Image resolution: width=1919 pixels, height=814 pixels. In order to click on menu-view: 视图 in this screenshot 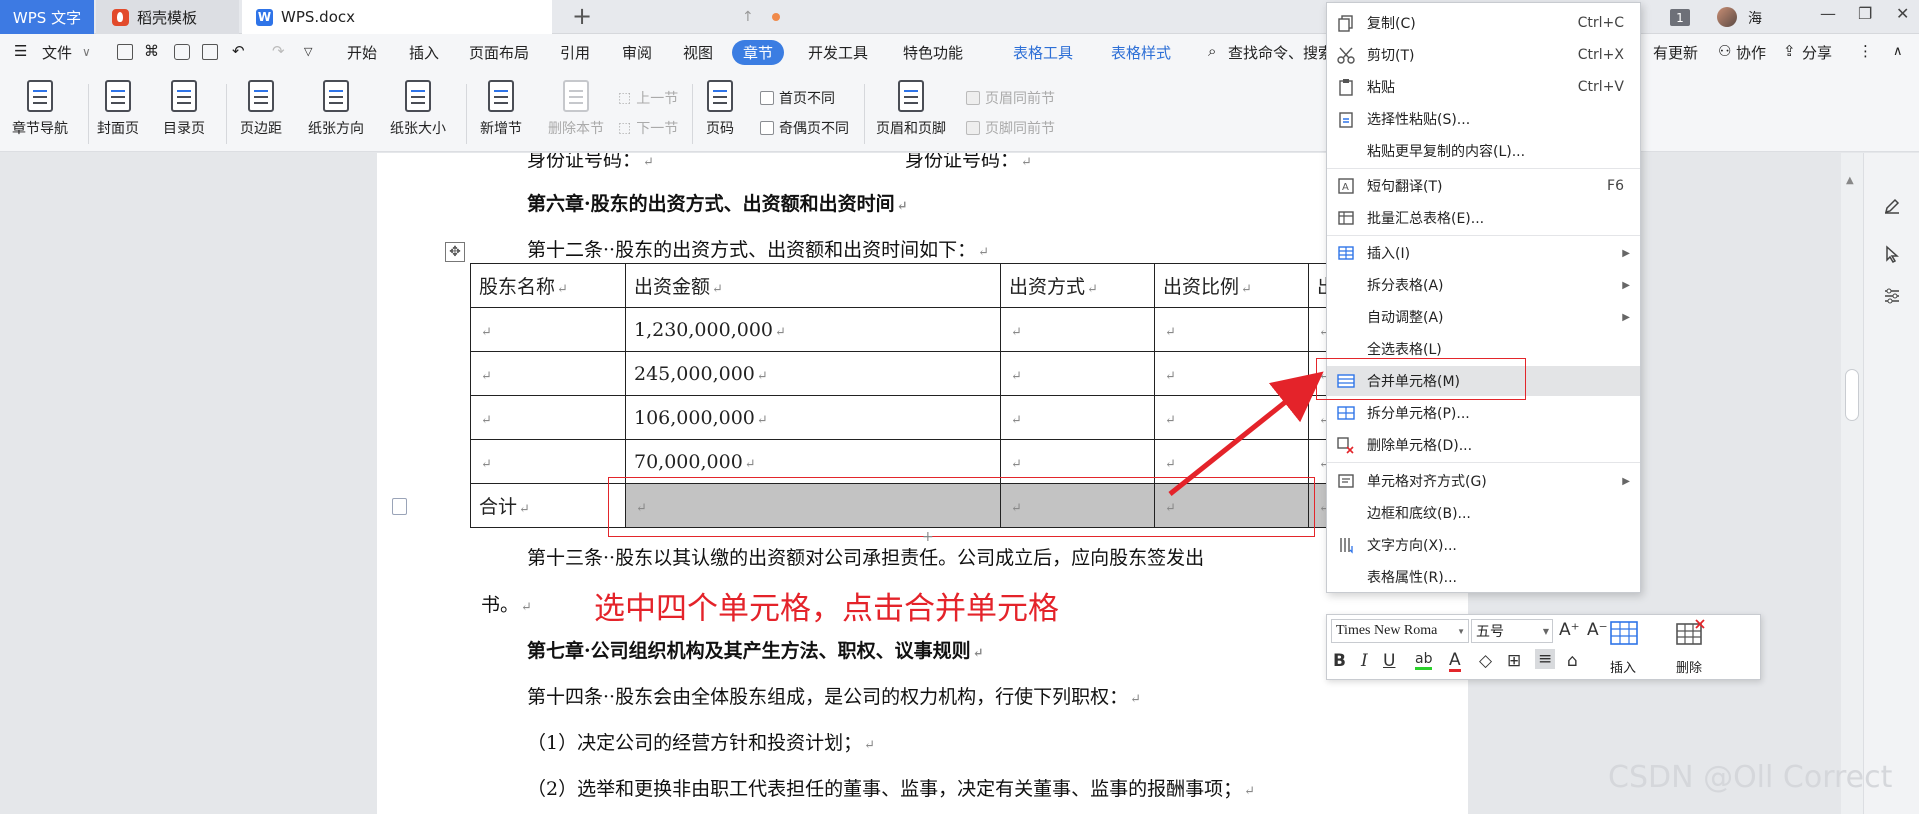, I will do `click(698, 52)`.